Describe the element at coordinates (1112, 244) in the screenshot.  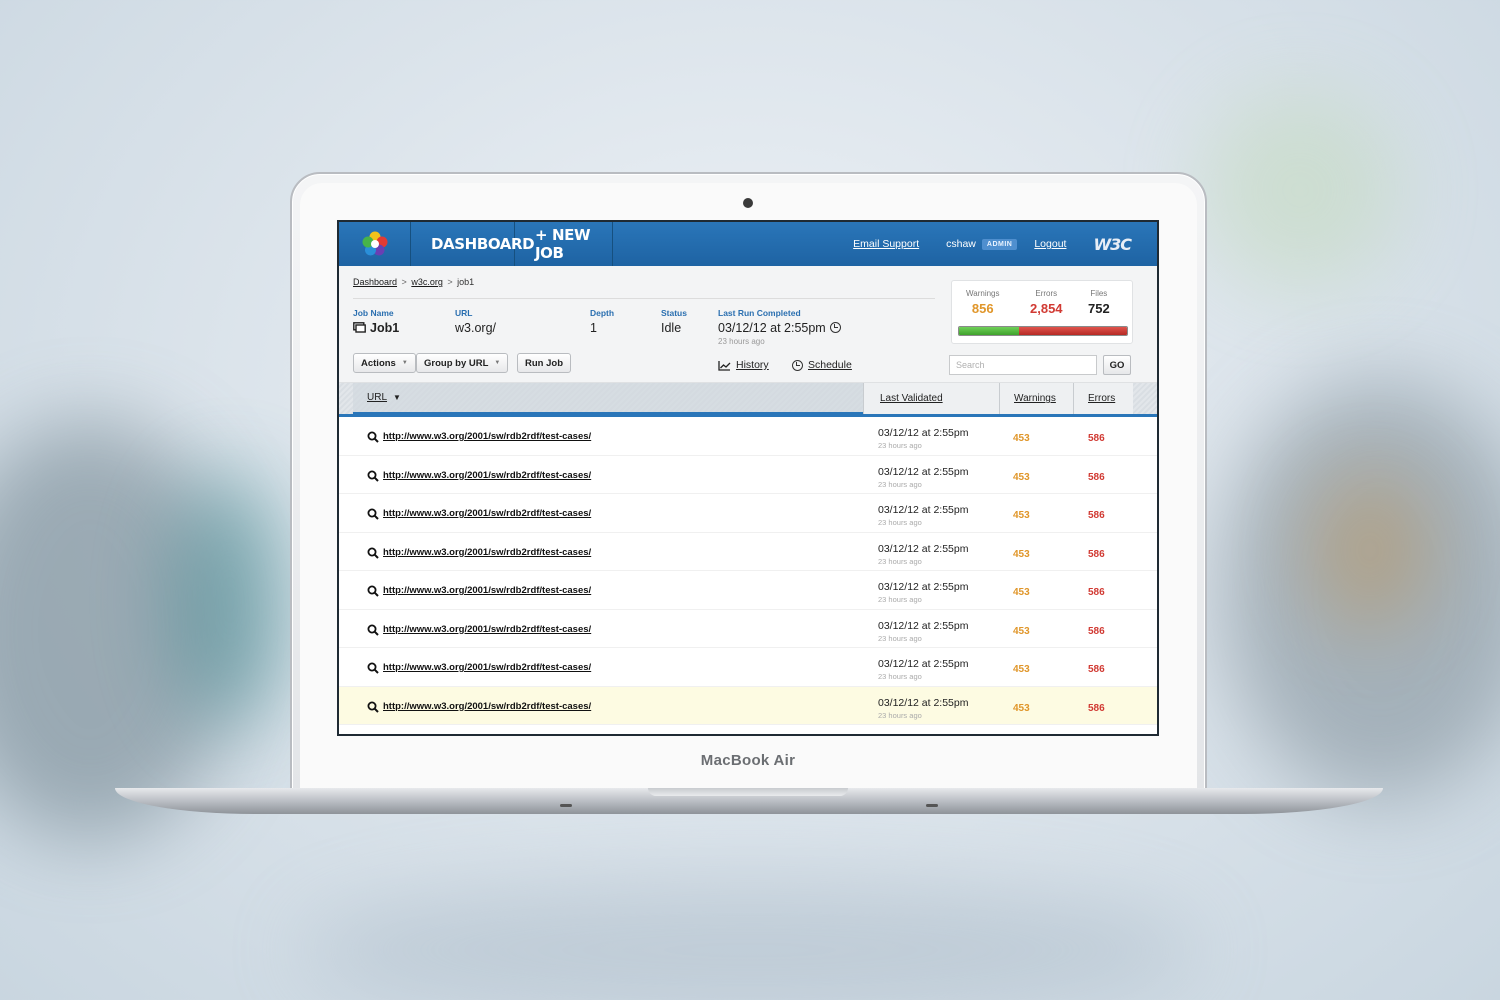
I see `w3c-logo: W3C` at that location.